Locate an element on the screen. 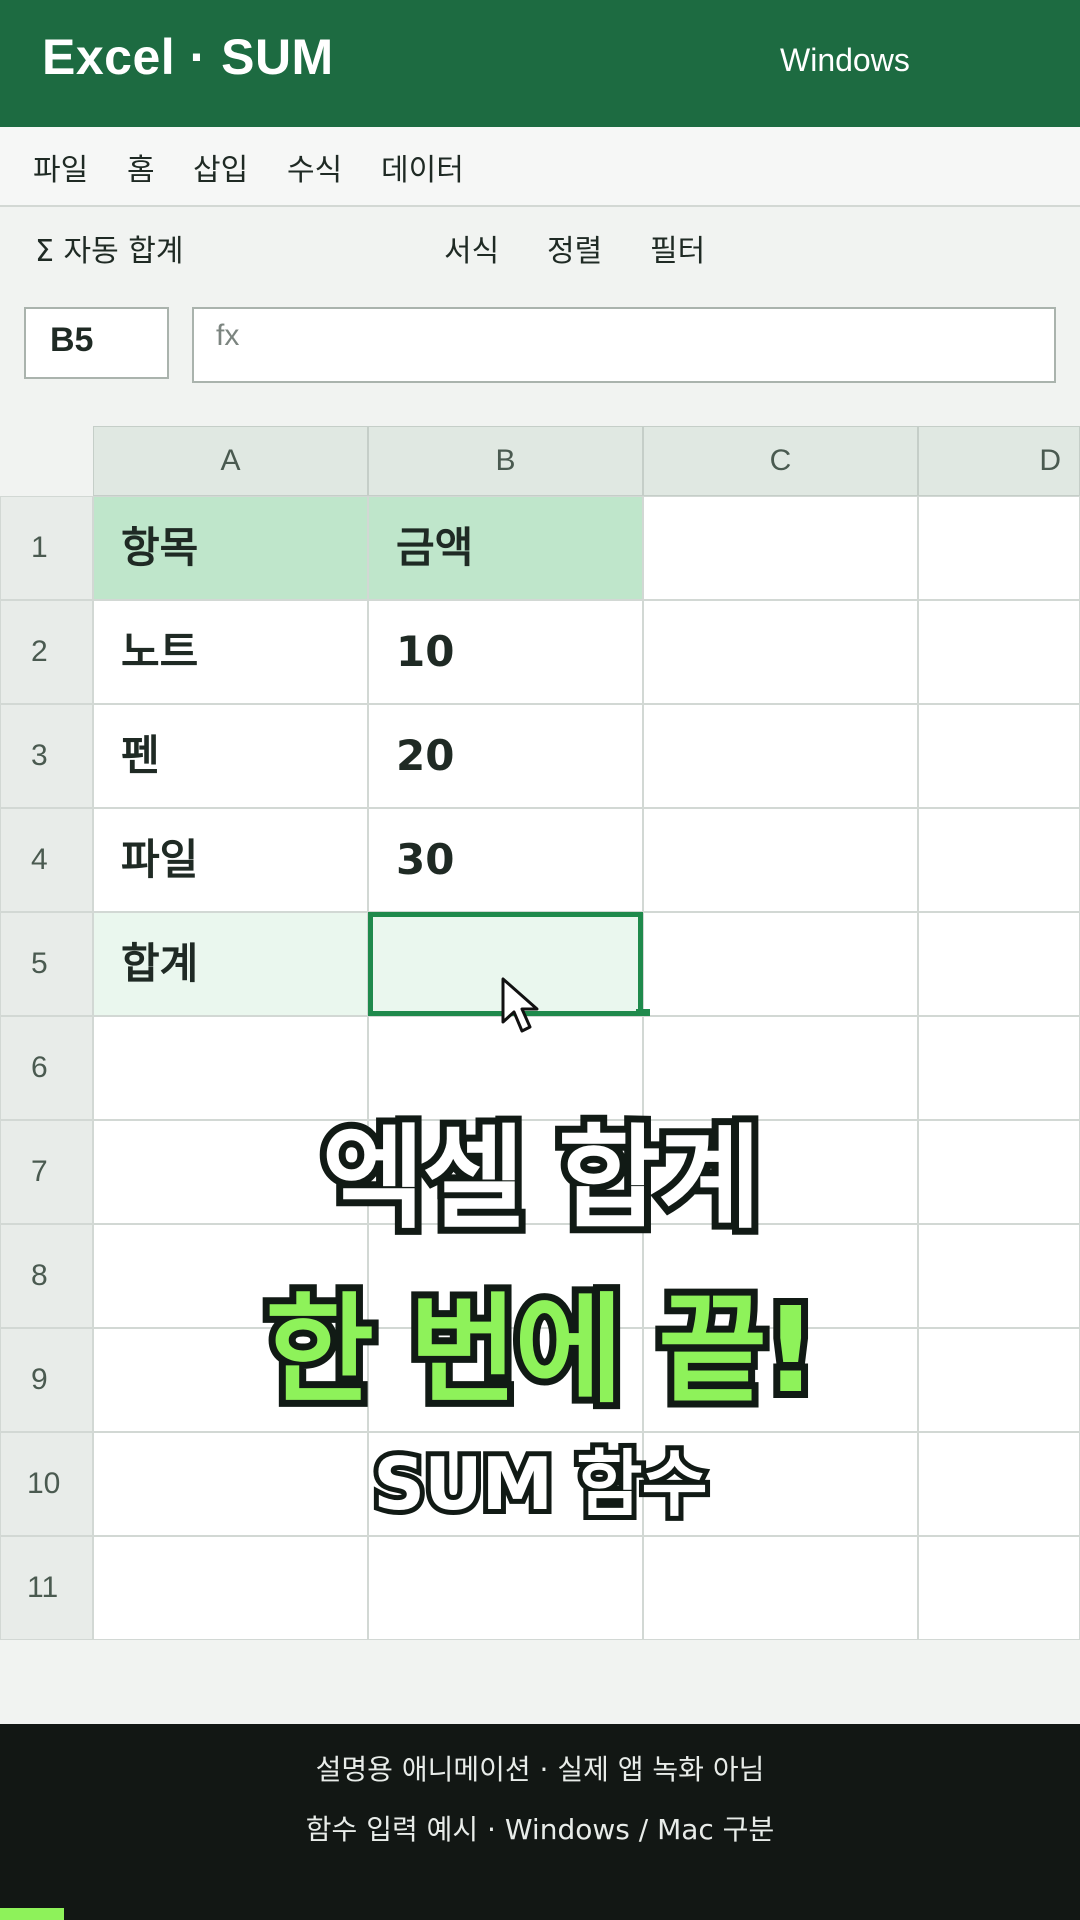 This screenshot has width=1080, height=1920. cell-c4 is located at coordinates (780, 860).